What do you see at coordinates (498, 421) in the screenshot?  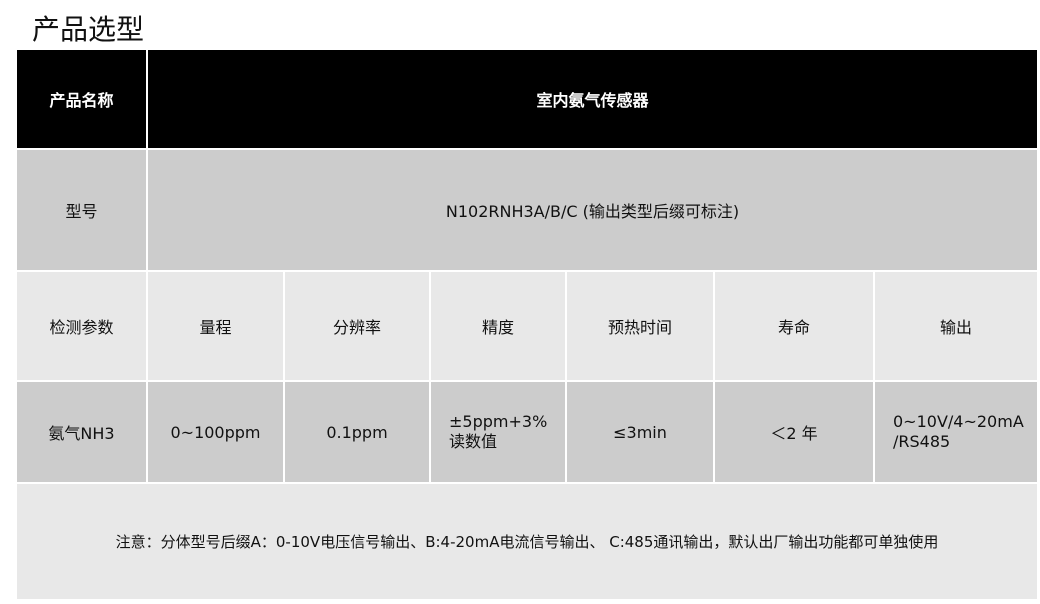 I see `accuracy-line1: ±5ppm+3%` at bounding box center [498, 421].